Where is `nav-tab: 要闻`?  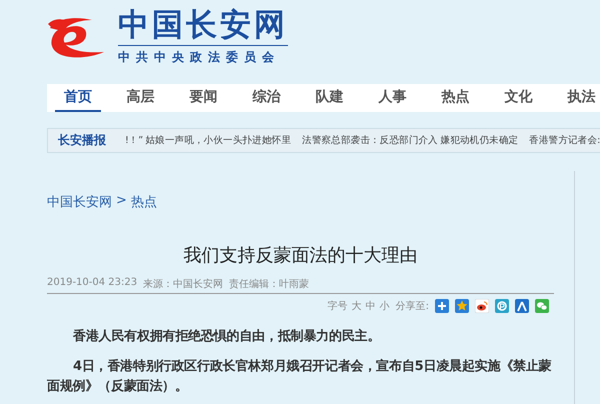 nav-tab: 要闻 is located at coordinates (203, 98).